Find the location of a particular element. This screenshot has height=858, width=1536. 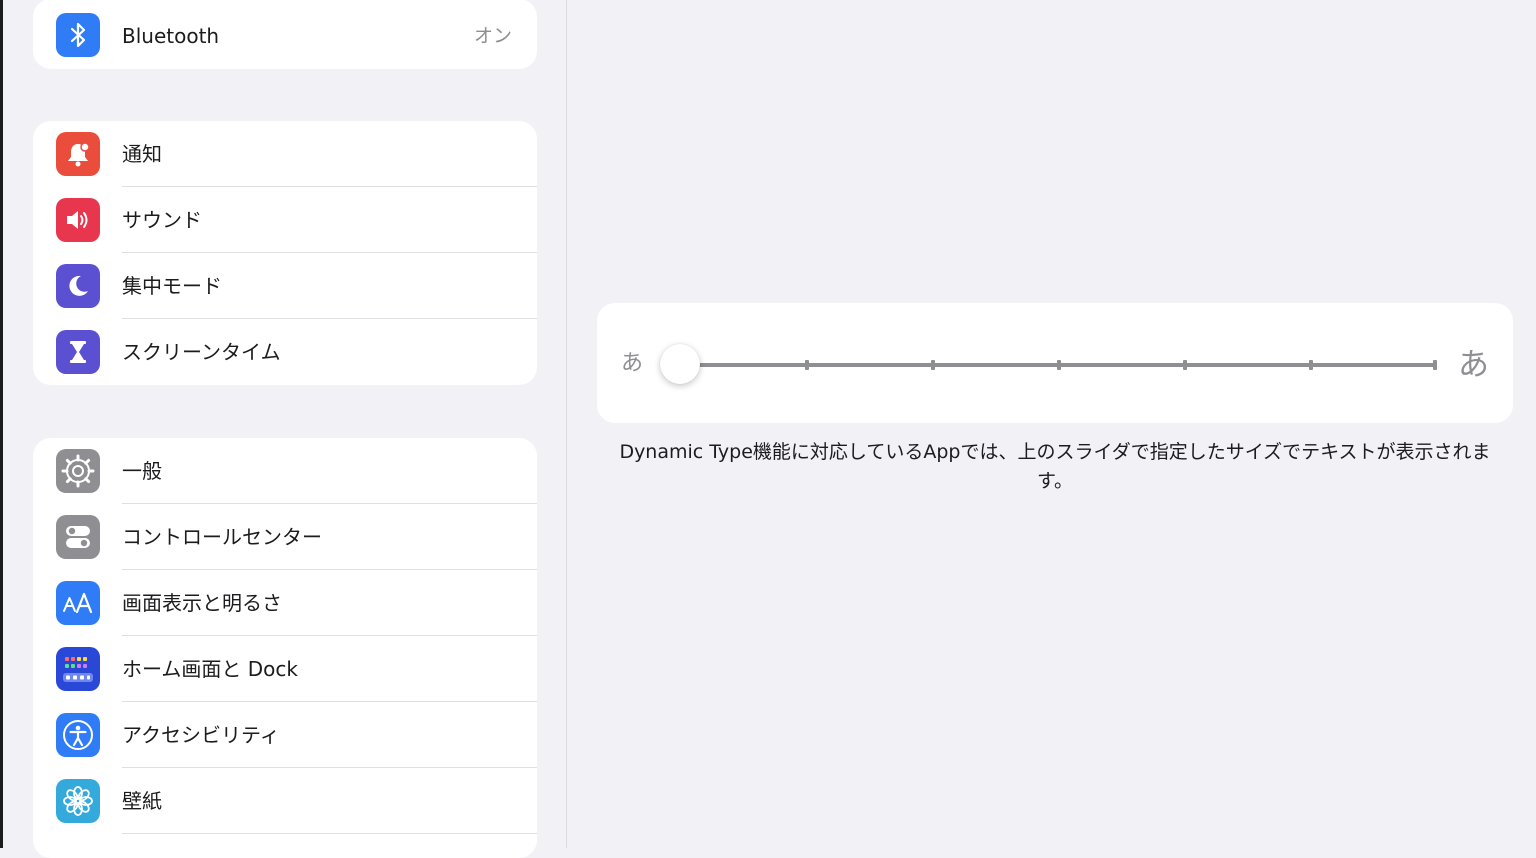

text-size-slider-card: あ あ is located at coordinates (1055, 363).